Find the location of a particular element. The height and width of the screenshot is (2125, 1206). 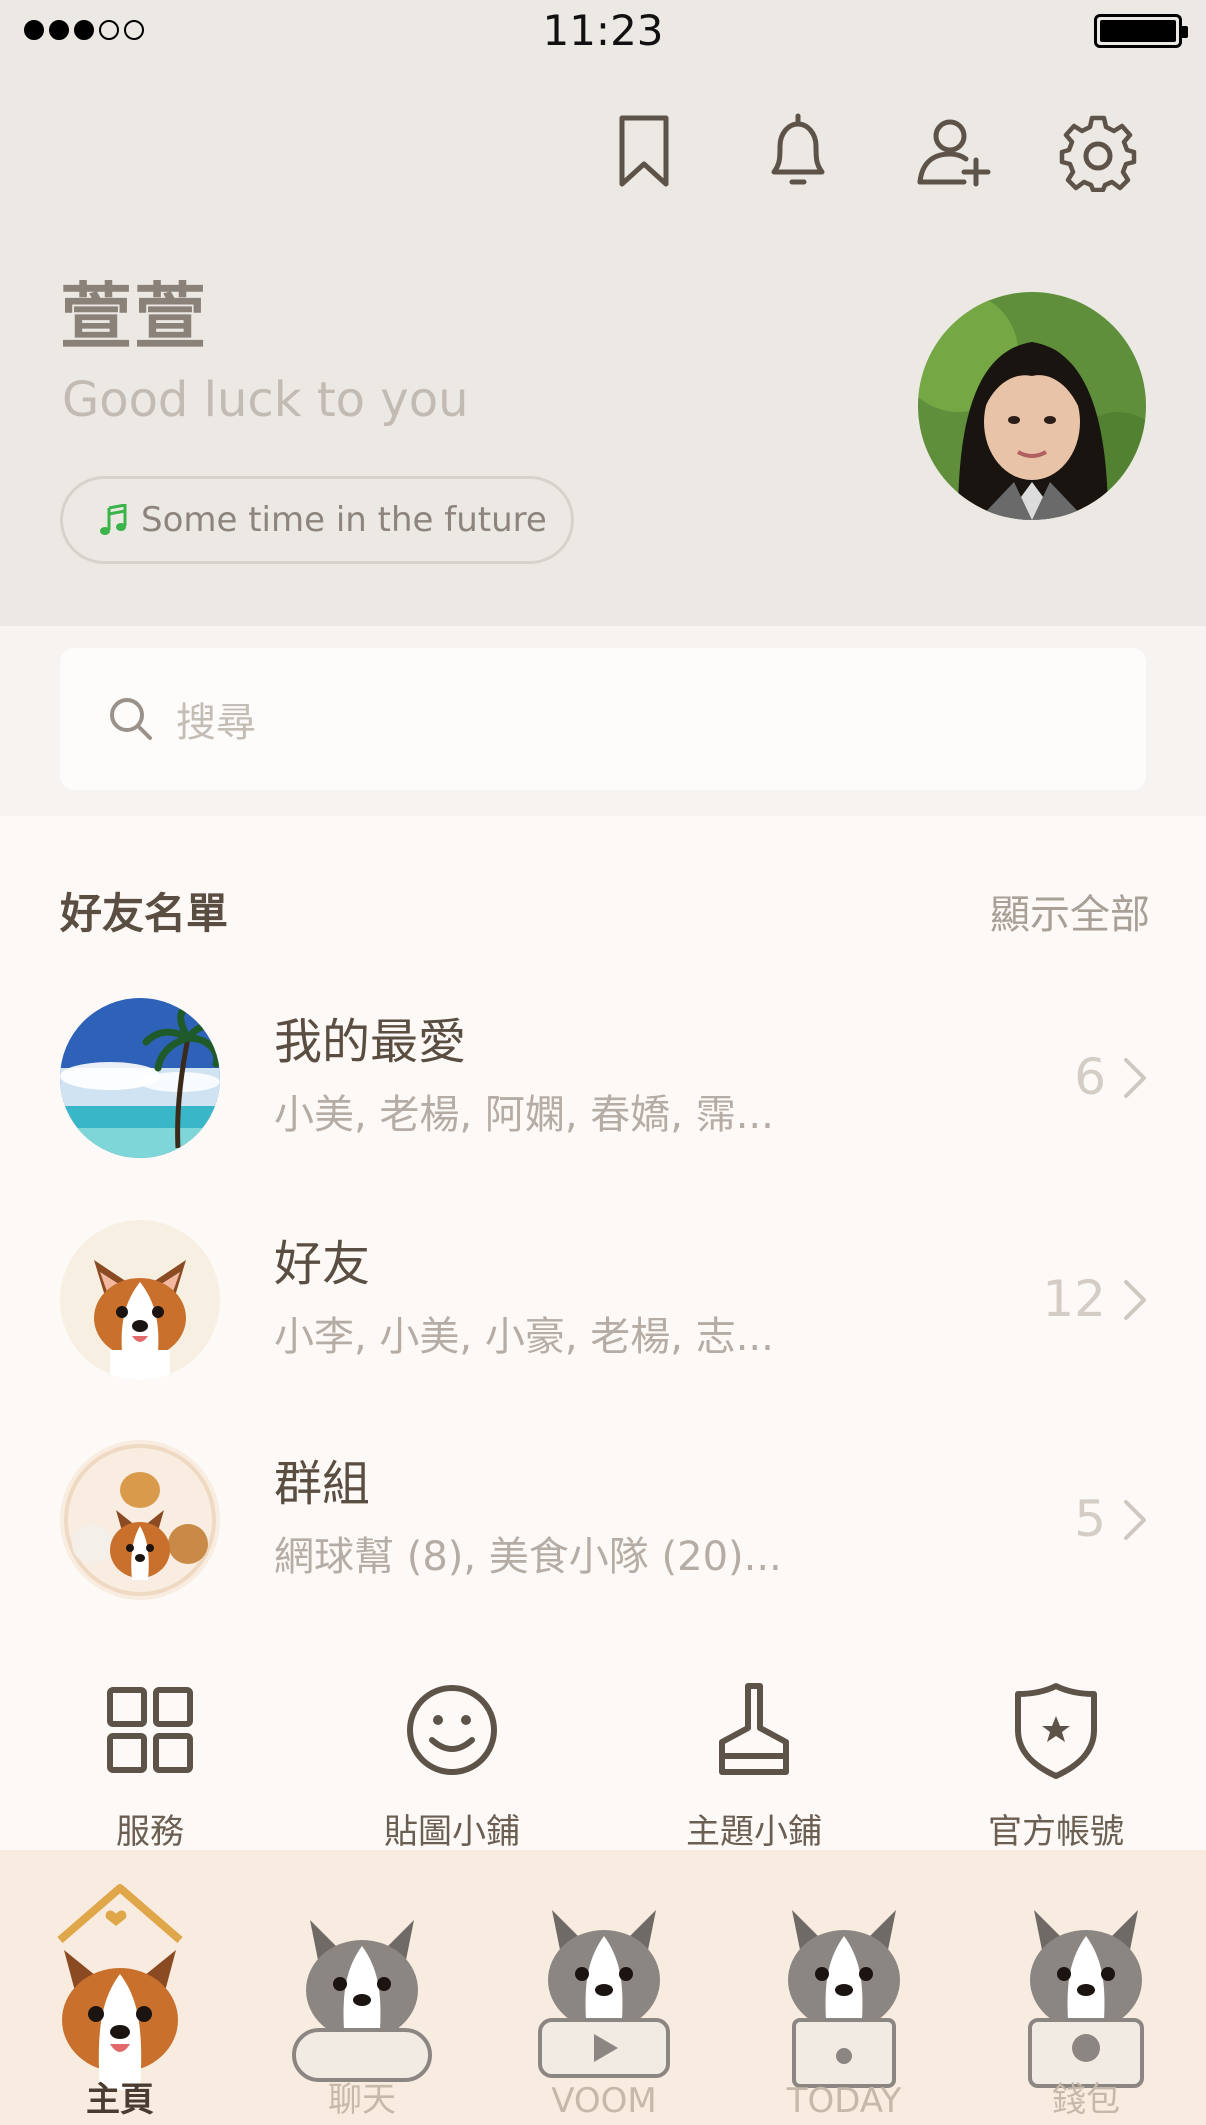

friend-group-groups: 群組 網球幫 (8), 美食小隊 (20)... 5 is located at coordinates (603, 1540).